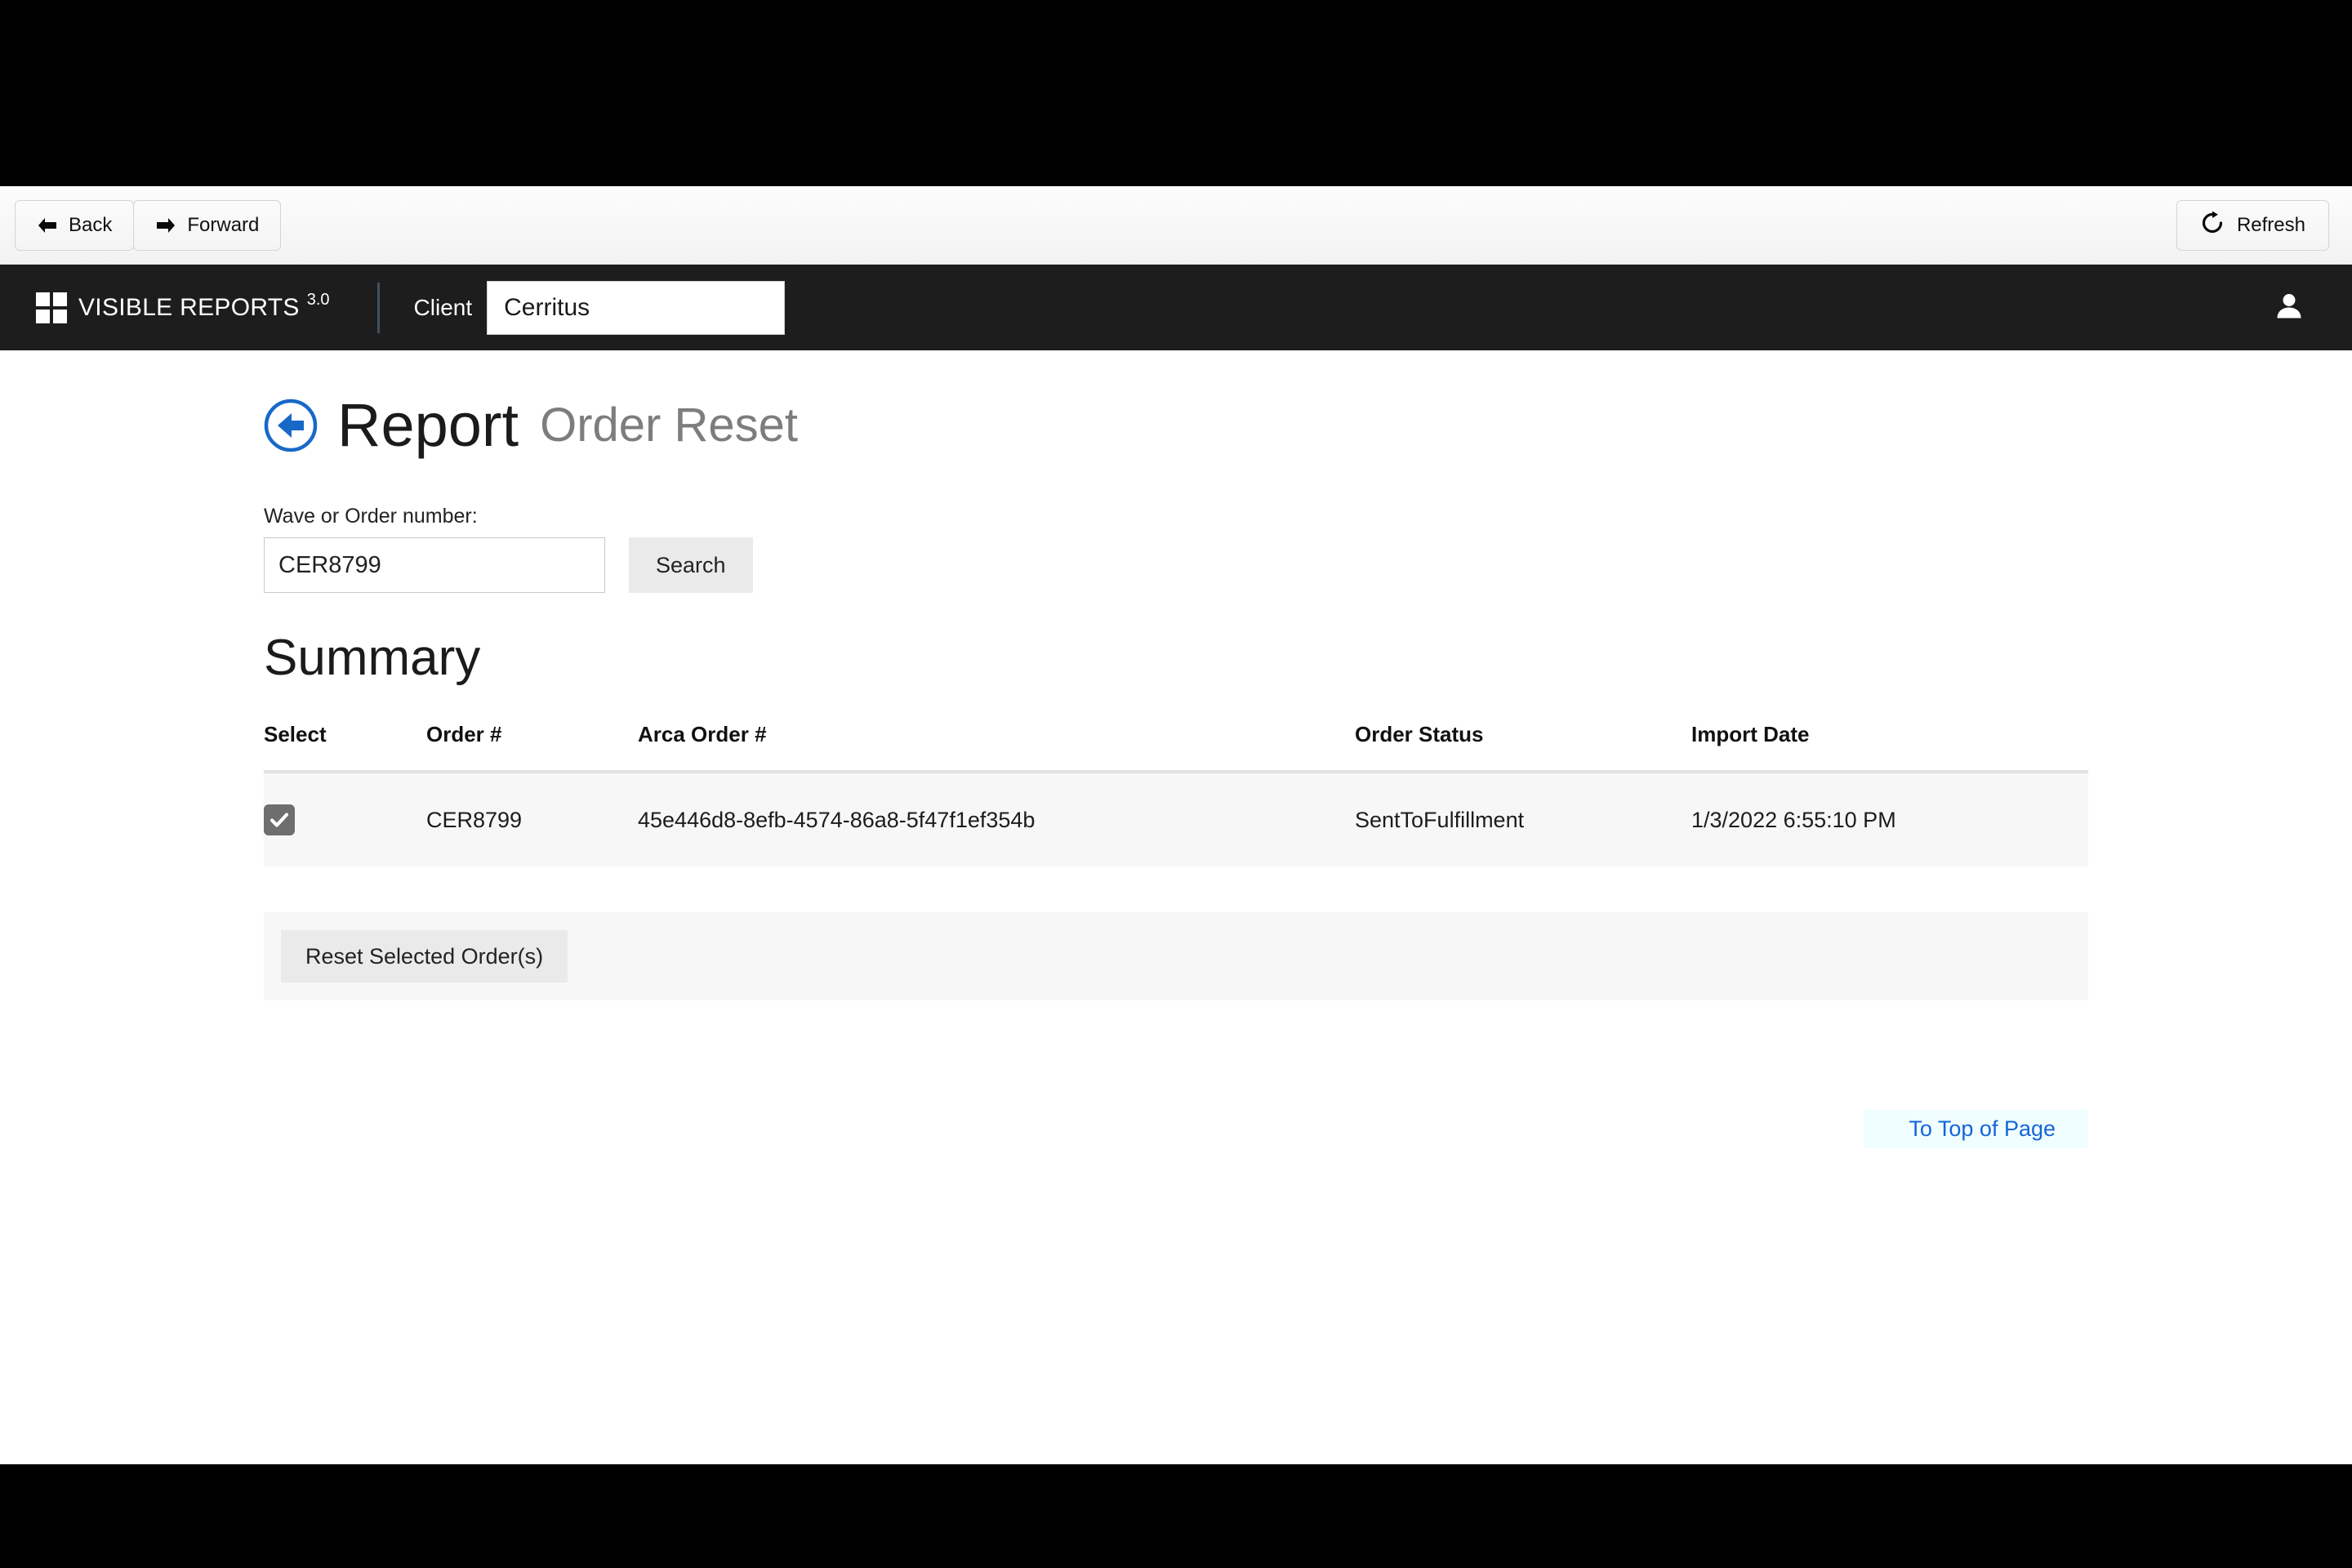 This screenshot has width=2352, height=1568. Describe the element at coordinates (669, 425) in the screenshot. I see `page-subtitle: Order Reset` at that location.